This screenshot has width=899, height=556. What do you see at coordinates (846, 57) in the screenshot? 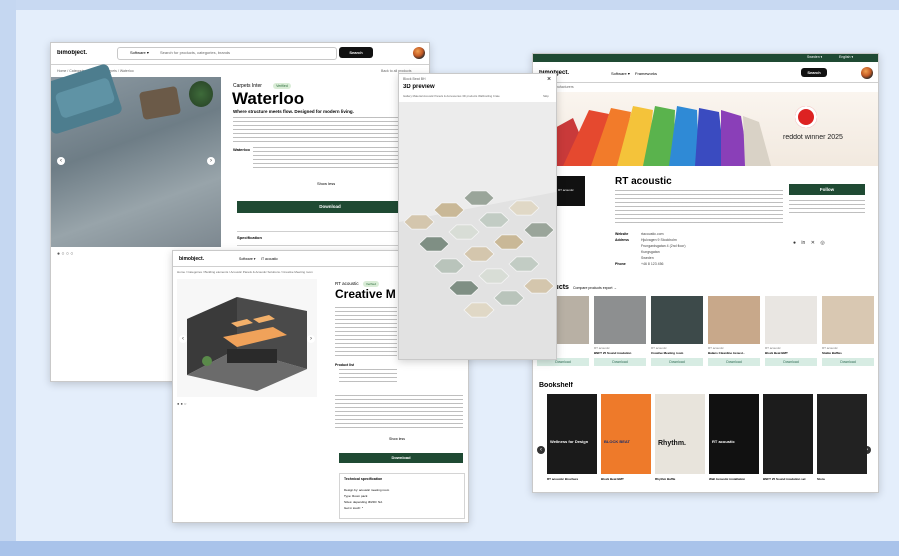
I see `language-select: English ▾` at bounding box center [846, 57].